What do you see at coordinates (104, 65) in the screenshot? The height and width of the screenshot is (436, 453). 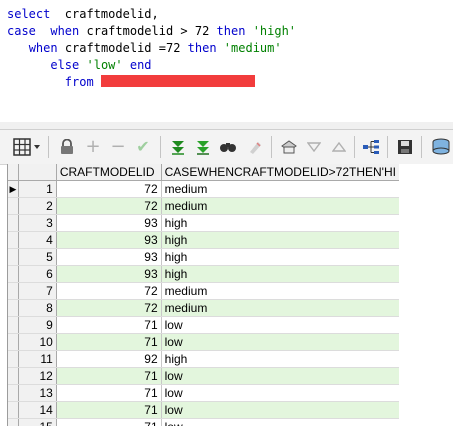 I see `sql-string: 'low'` at bounding box center [104, 65].